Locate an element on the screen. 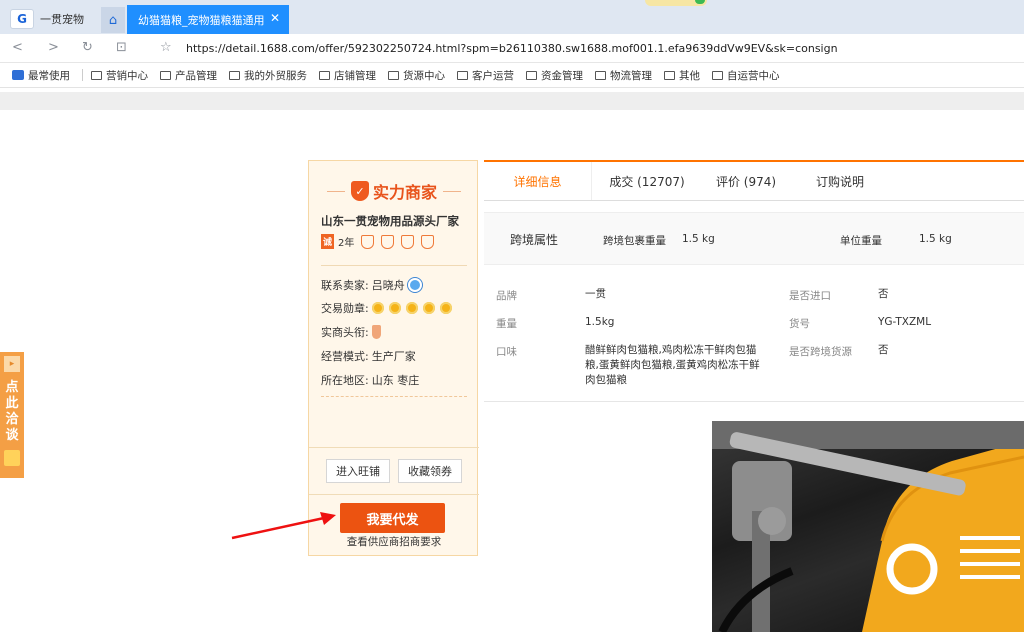 This screenshot has height=632, width=1024. title-row: 实商头衔: is located at coordinates (351, 332).